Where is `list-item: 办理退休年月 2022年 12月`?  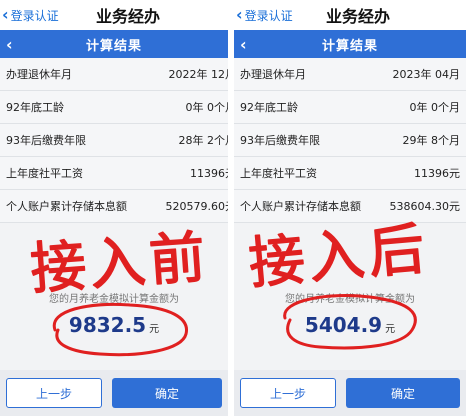
list-item: 办理退休年月 2022年 12月 is located at coordinates (114, 74).